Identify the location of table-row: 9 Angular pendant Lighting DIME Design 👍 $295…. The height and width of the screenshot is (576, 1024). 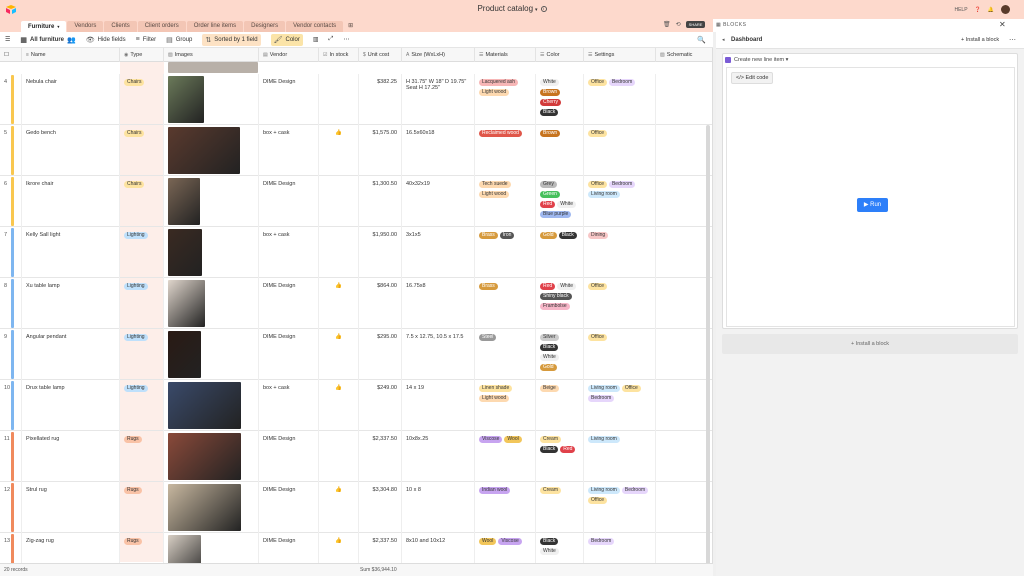
(356, 354).